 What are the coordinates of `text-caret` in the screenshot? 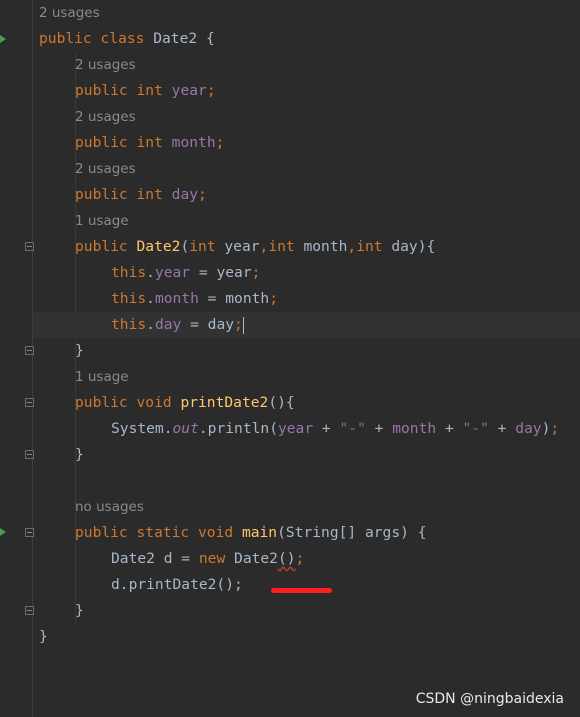 It's located at (243, 325).